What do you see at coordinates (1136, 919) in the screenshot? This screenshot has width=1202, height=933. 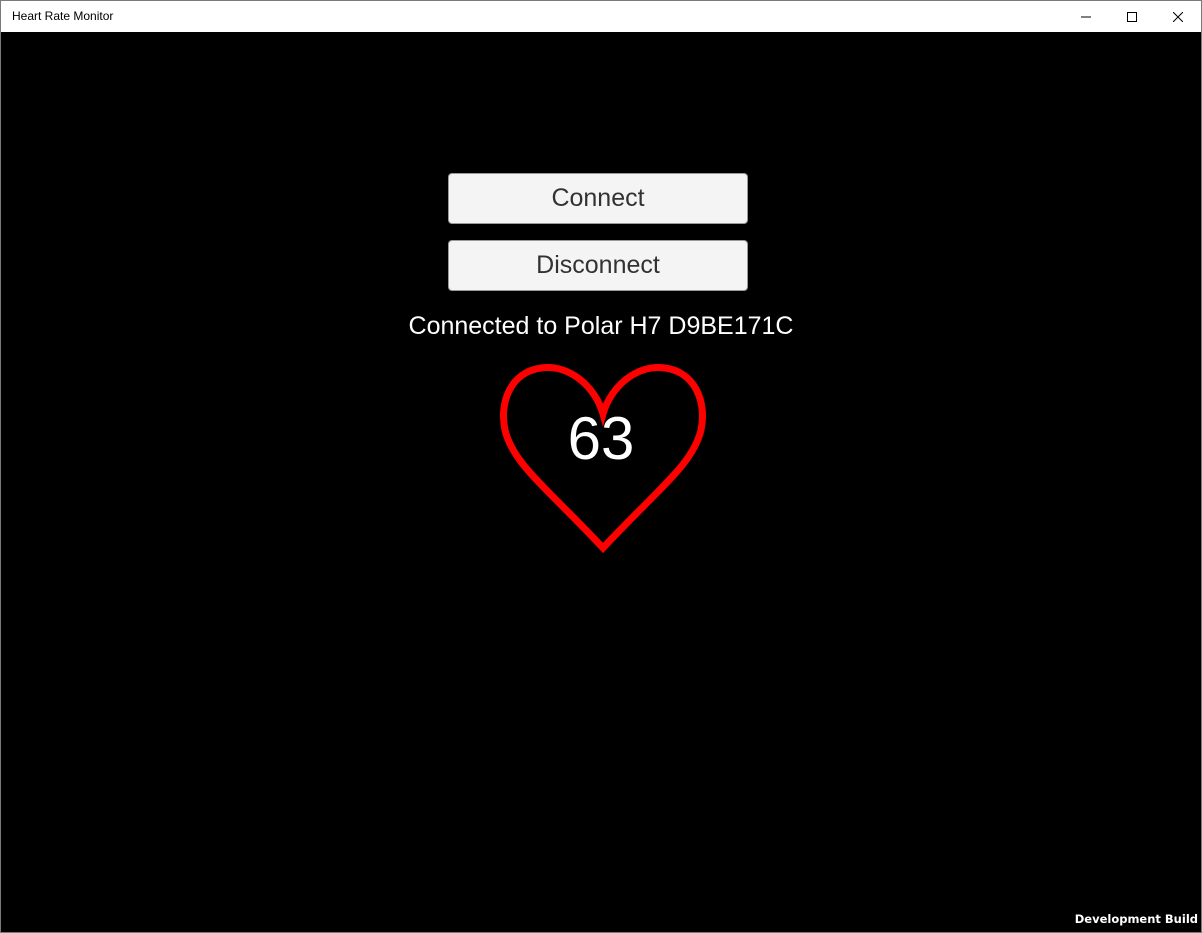 I see `development-build-label: Development Build` at bounding box center [1136, 919].